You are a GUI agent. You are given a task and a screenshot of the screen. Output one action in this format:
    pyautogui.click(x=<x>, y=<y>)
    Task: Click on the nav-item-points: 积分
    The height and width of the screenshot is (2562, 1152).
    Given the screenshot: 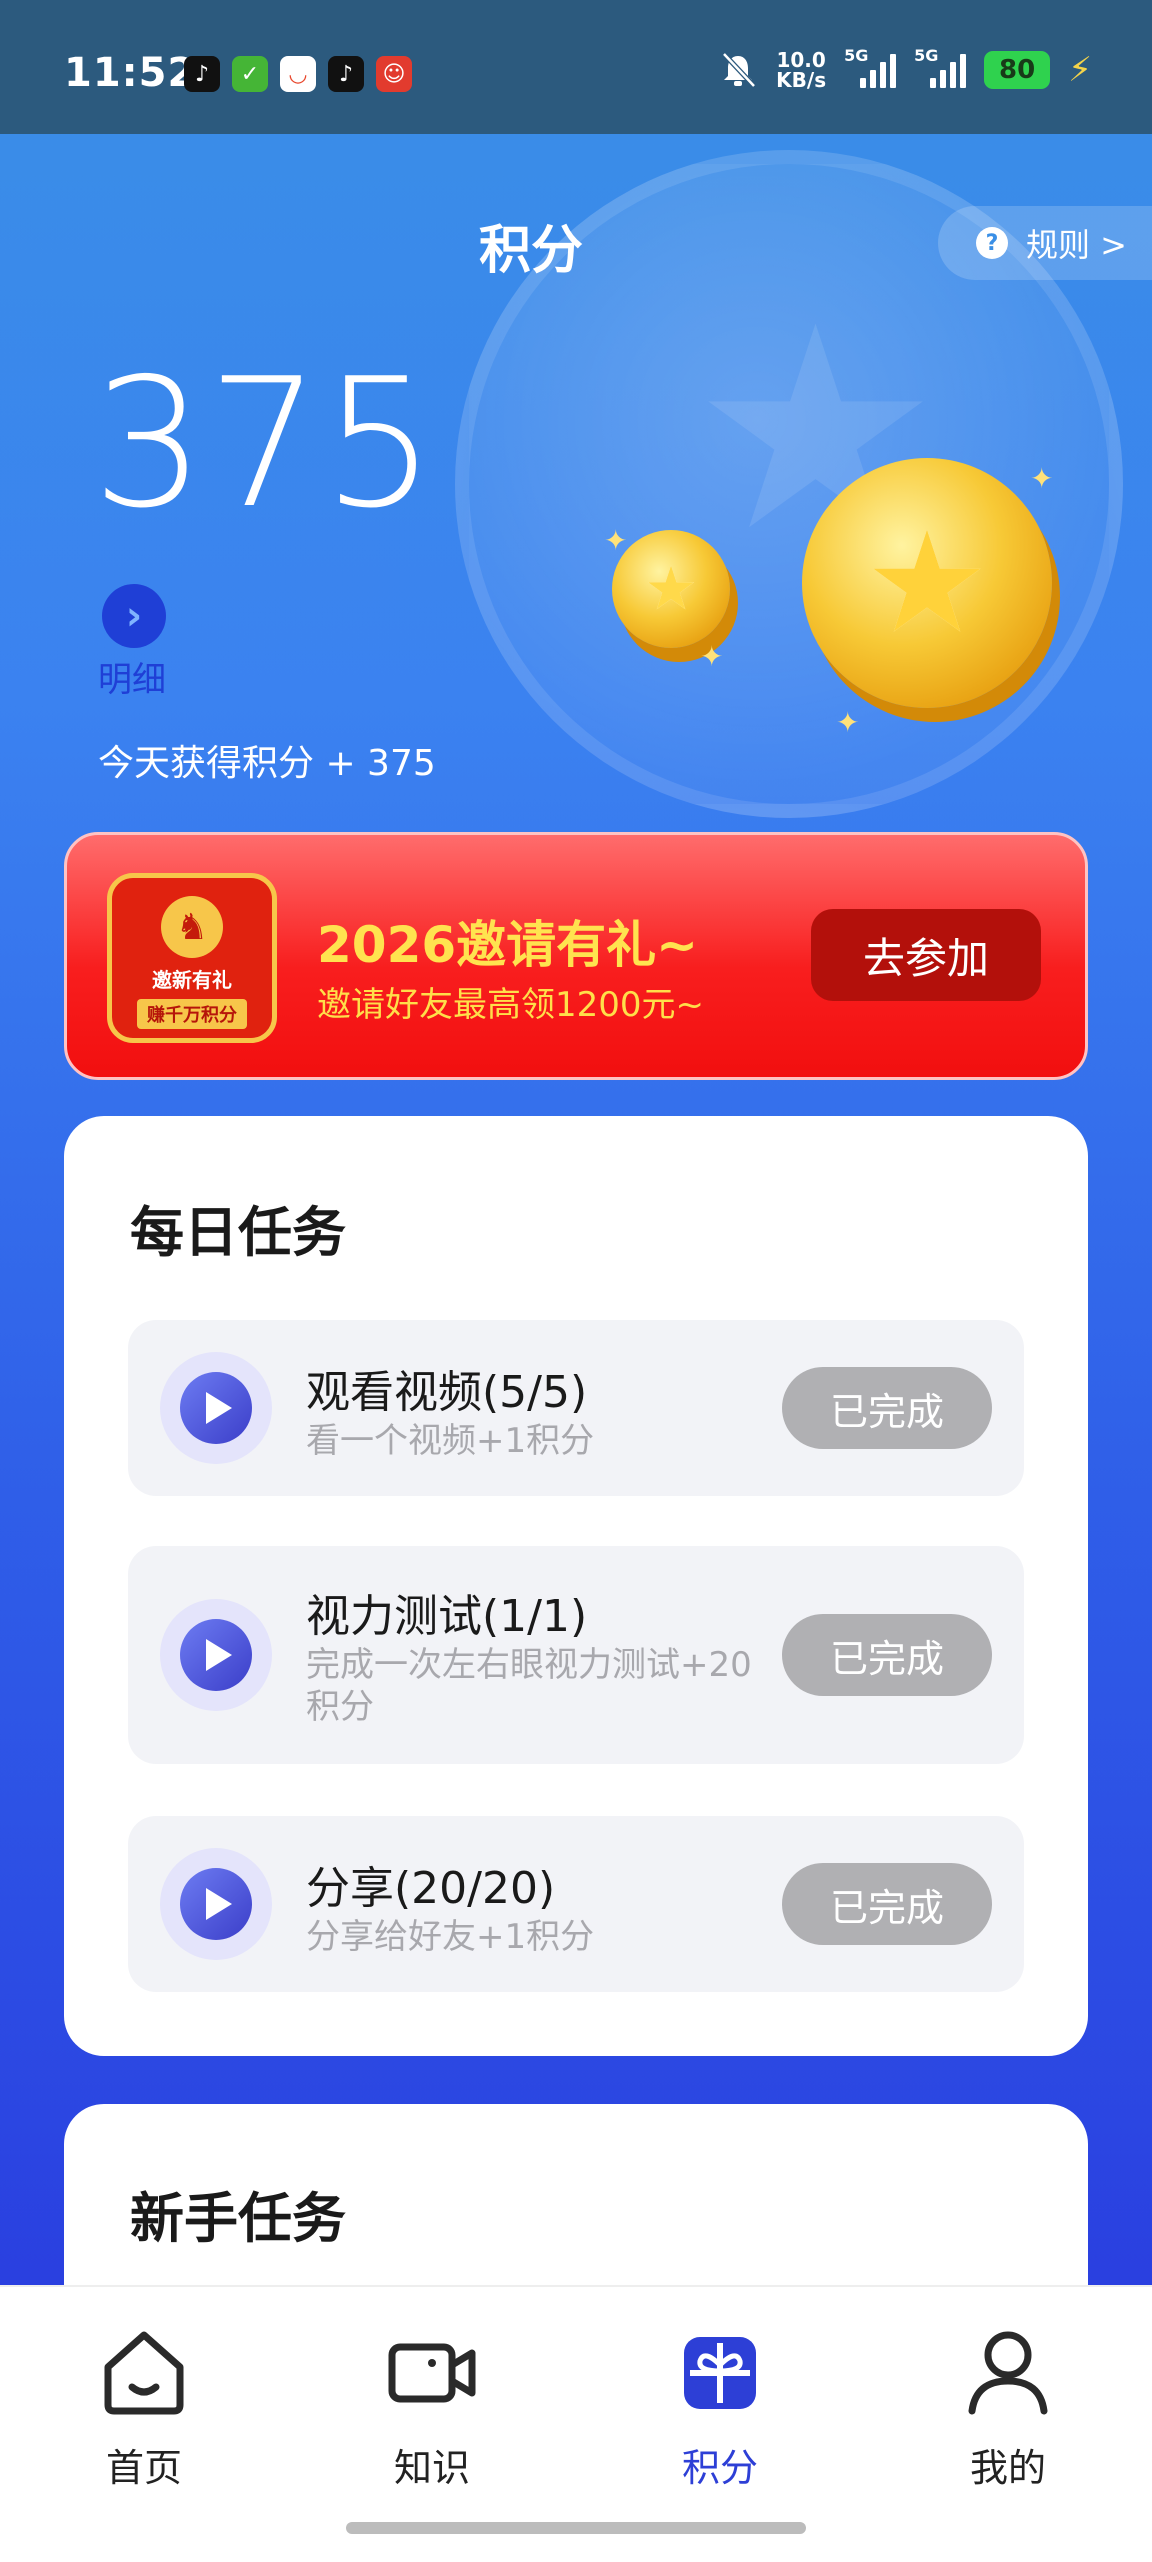 What is the action you would take?
    pyautogui.click(x=720, y=2406)
    